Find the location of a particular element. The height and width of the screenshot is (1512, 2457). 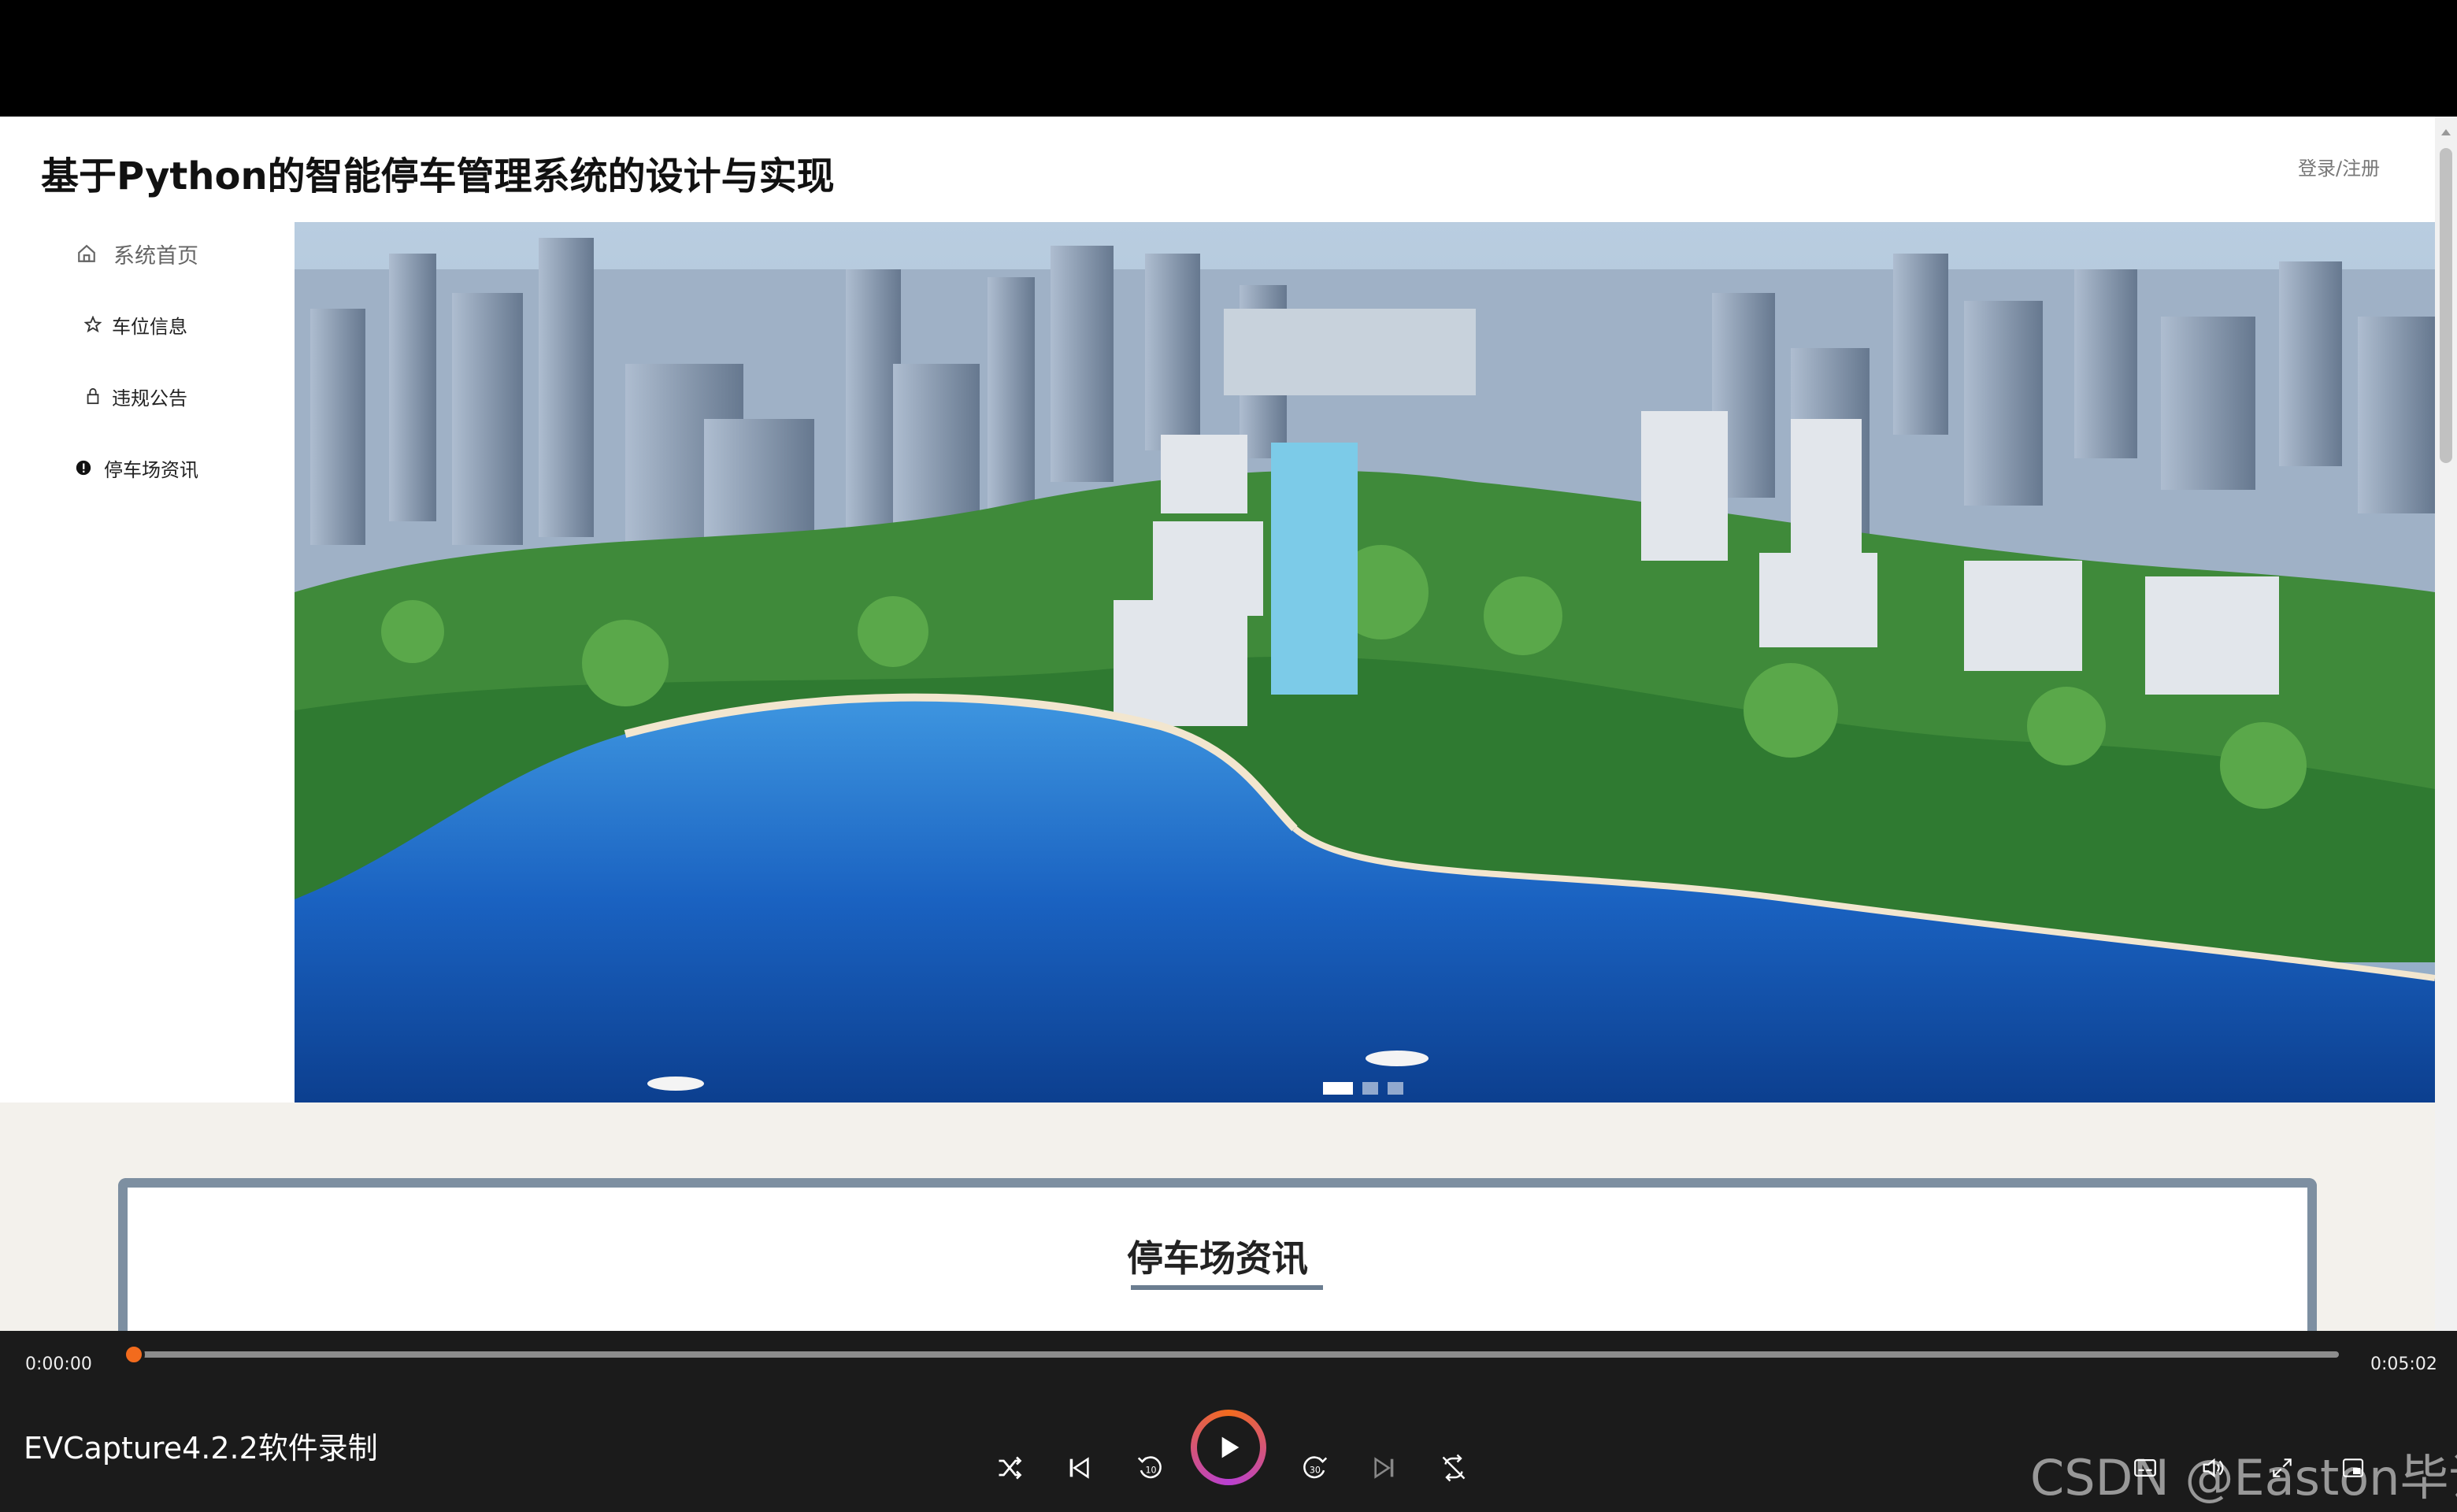

next-button is located at coordinates (1384, 1468).